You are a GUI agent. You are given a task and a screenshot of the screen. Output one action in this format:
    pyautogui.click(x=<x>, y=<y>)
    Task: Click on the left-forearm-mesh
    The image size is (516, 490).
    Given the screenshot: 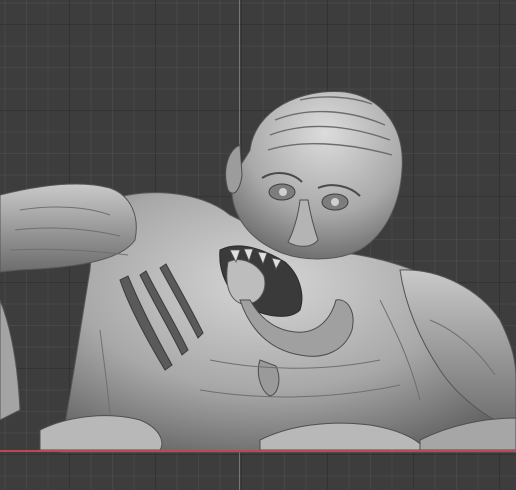 What is the action you would take?
    pyautogui.click(x=10, y=360)
    